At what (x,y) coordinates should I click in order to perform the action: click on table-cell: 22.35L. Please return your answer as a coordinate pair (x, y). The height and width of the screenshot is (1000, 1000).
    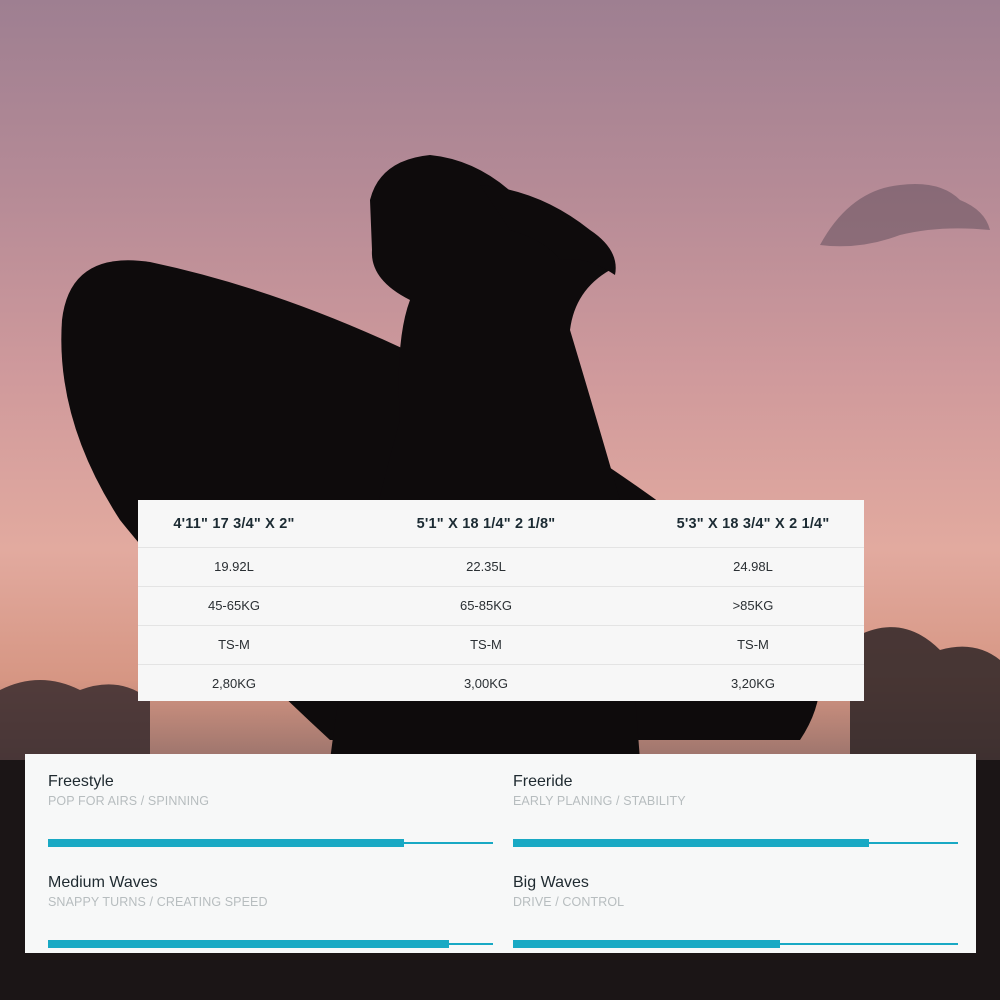
    Looking at the image, I should click on (486, 566).